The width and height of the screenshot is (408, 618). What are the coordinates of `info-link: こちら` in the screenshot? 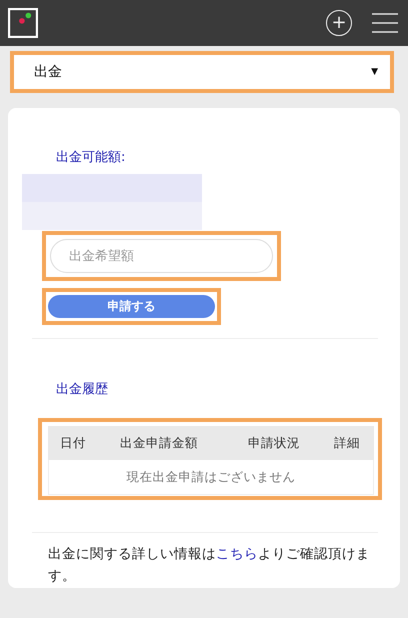 It's located at (237, 554).